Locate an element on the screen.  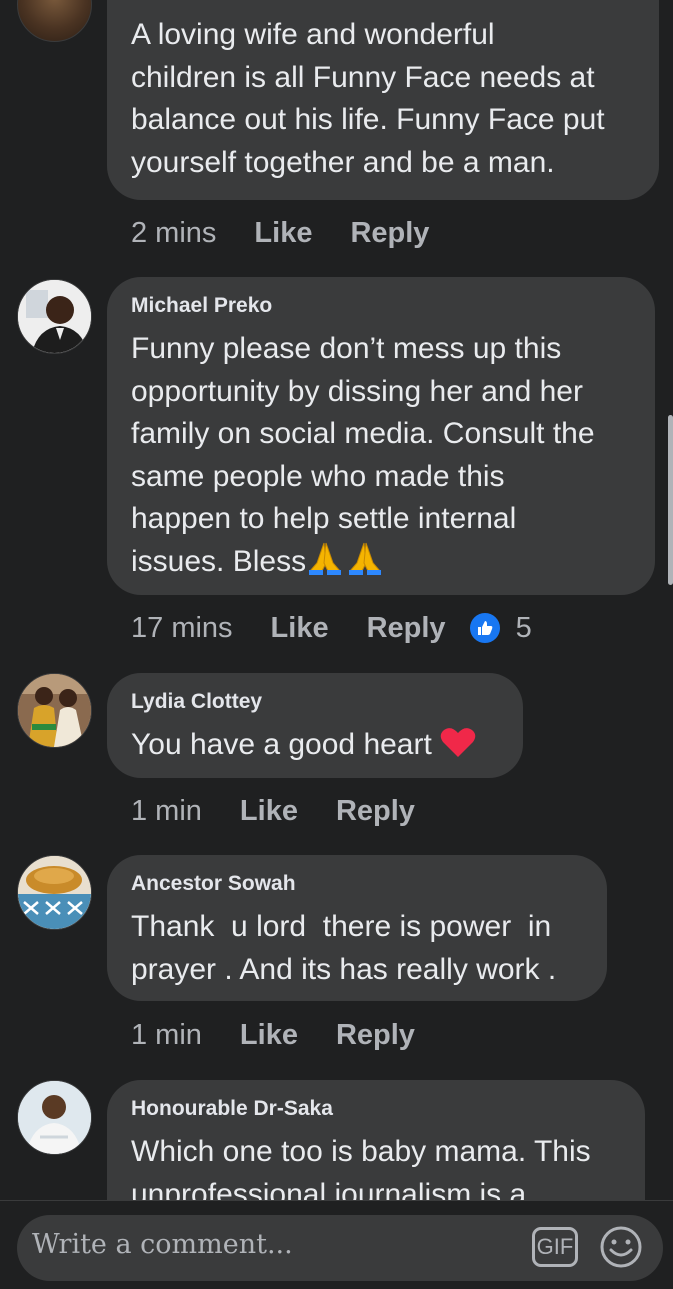
comment-time: 2 mins is located at coordinates (173, 233).